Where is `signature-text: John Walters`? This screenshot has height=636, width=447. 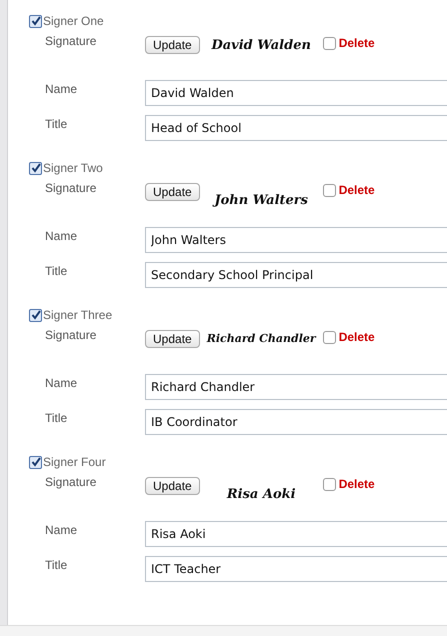 signature-text: John Walters is located at coordinates (260, 200).